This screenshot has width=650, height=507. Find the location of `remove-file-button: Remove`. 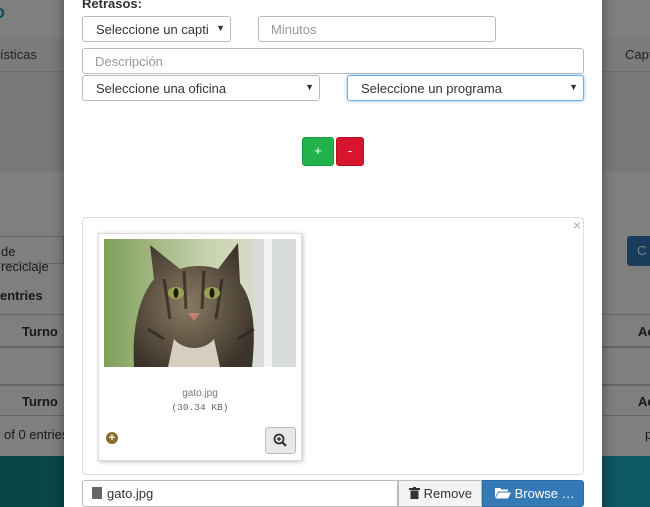

remove-file-button: Remove is located at coordinates (440, 493).